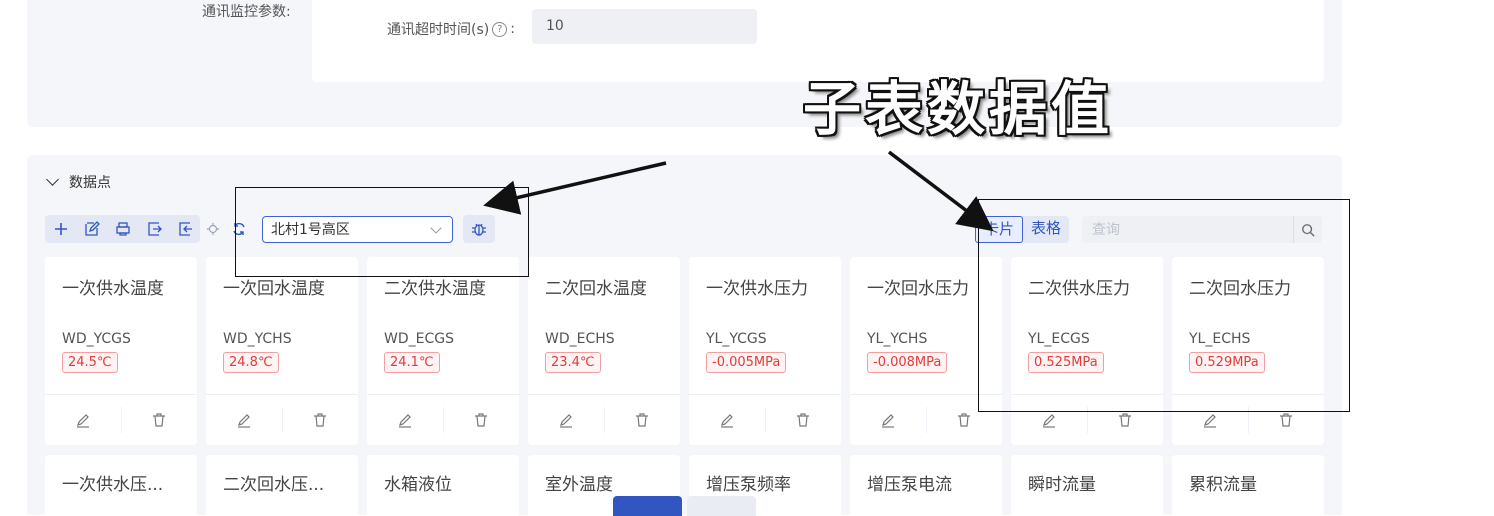  Describe the element at coordinates (940, 191) in the screenshot. I see `arrow-right` at that location.